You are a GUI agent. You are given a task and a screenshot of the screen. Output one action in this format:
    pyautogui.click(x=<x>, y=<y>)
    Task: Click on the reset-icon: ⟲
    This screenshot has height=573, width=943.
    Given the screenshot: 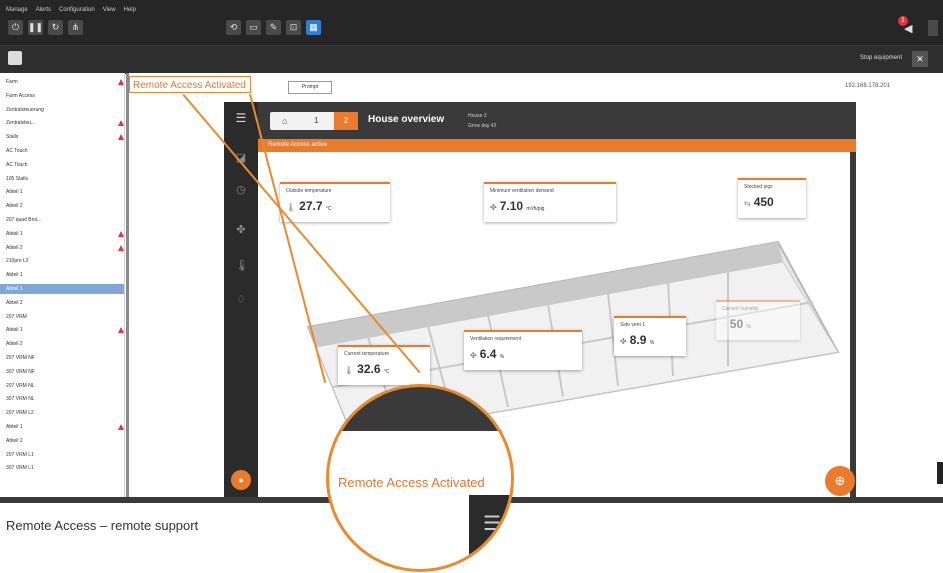 What is the action you would take?
    pyautogui.click(x=233, y=27)
    